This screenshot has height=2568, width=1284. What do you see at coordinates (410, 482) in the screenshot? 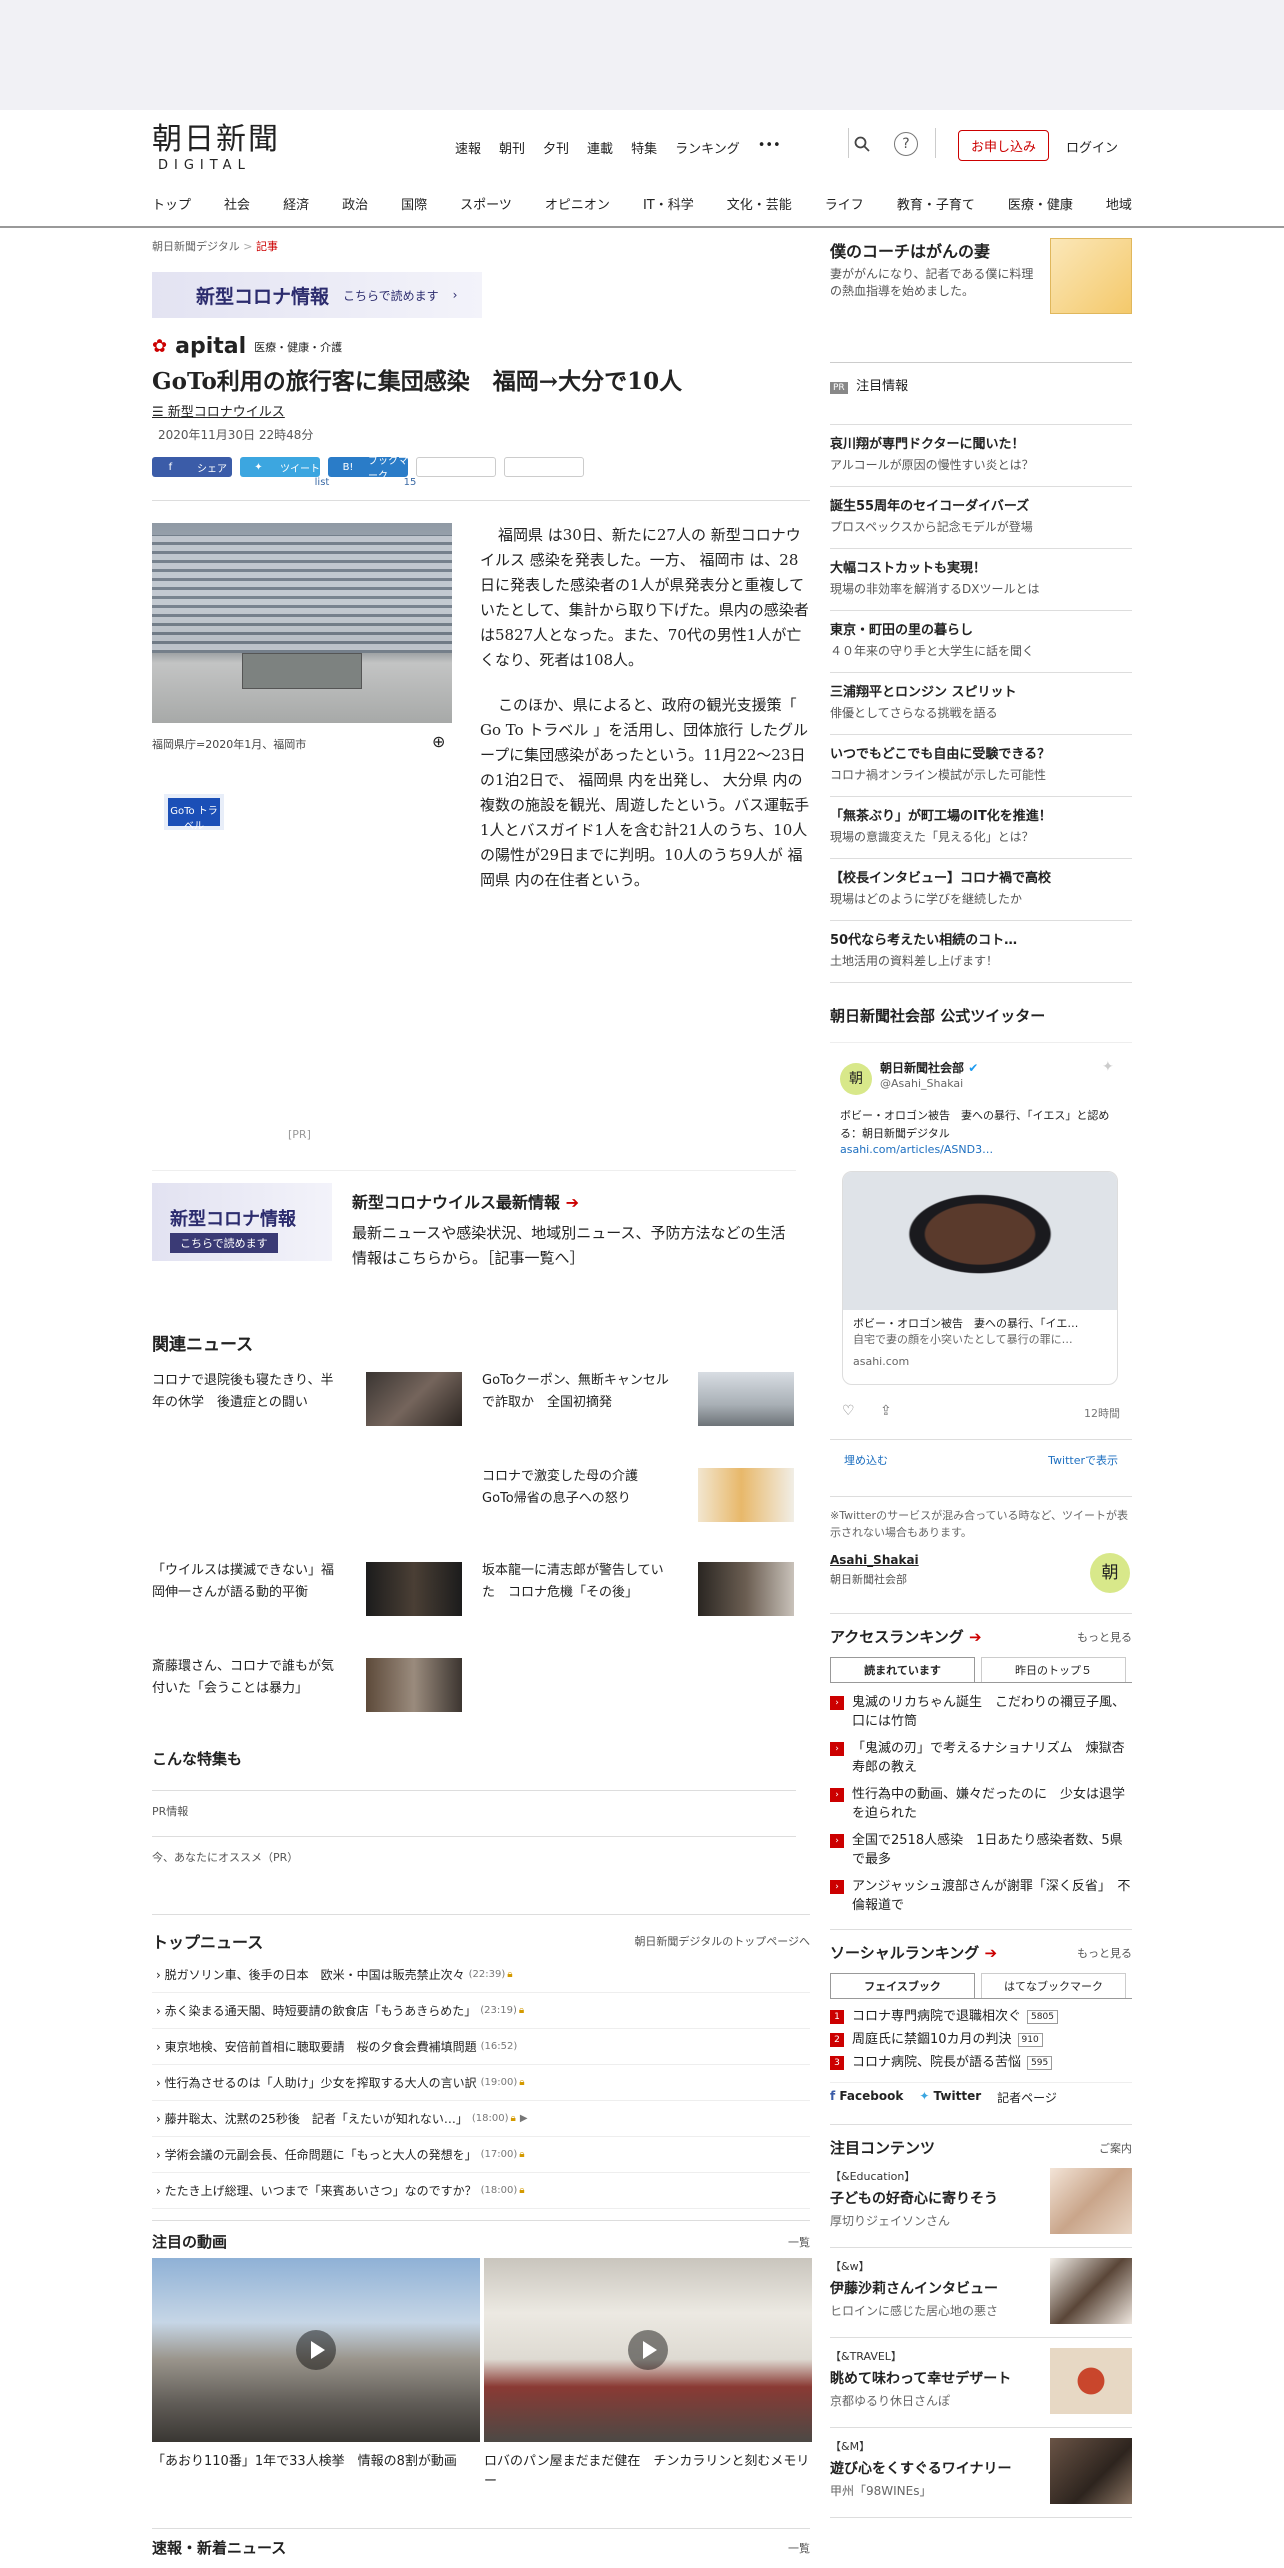
I see `hatena-count: 15` at bounding box center [410, 482].